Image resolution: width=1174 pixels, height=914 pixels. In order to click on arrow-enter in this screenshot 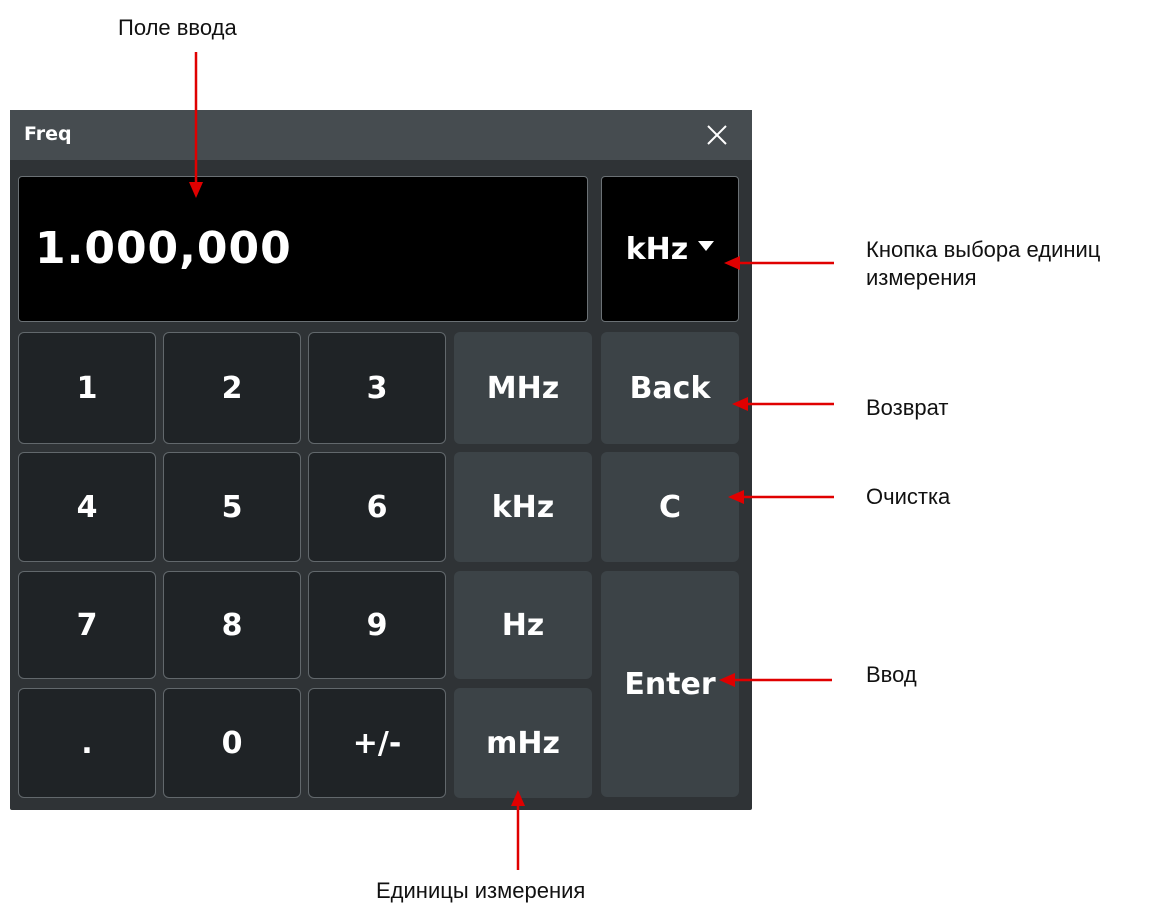, I will do `click(775, 680)`.